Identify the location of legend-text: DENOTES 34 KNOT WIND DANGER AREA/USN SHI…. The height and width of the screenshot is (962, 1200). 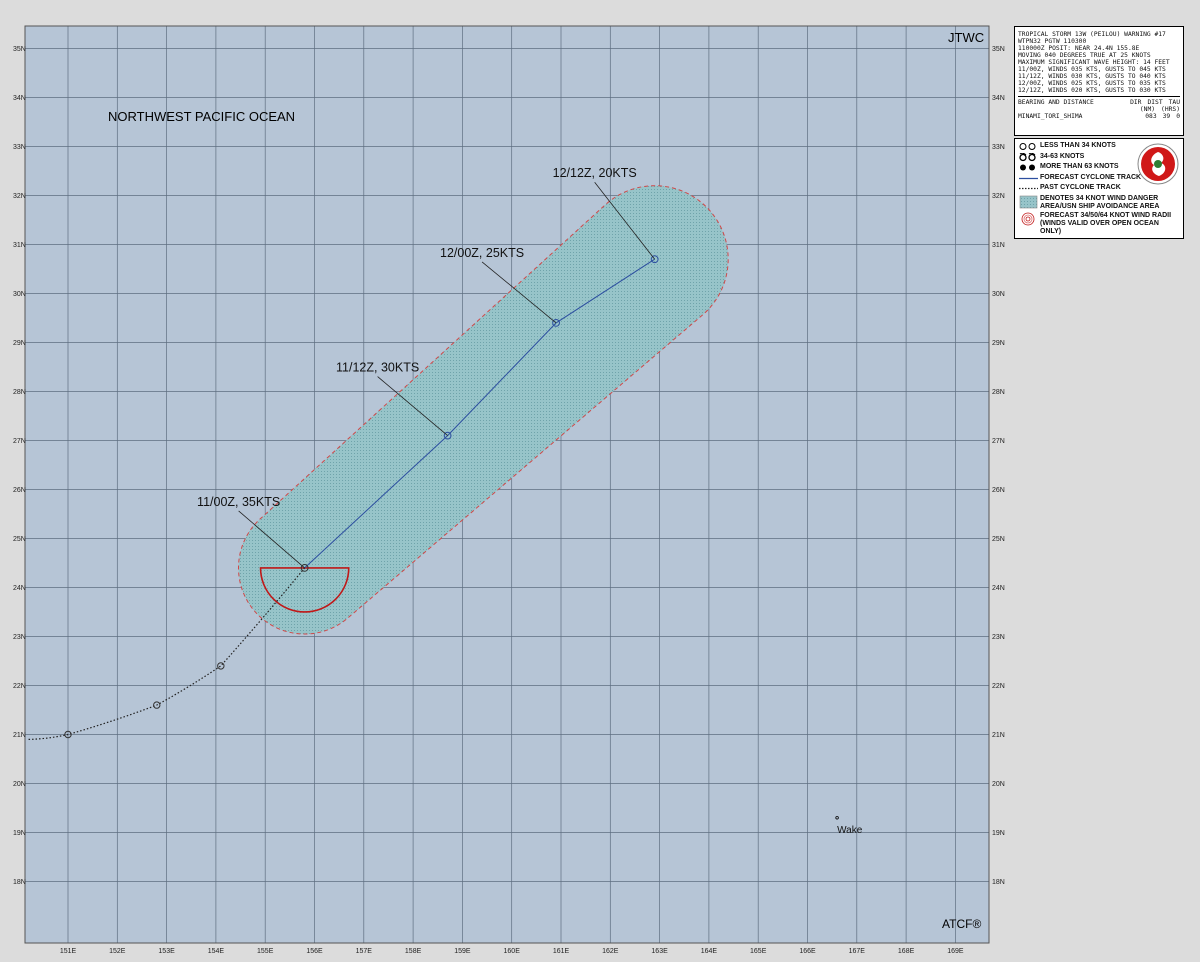
(1100, 202).